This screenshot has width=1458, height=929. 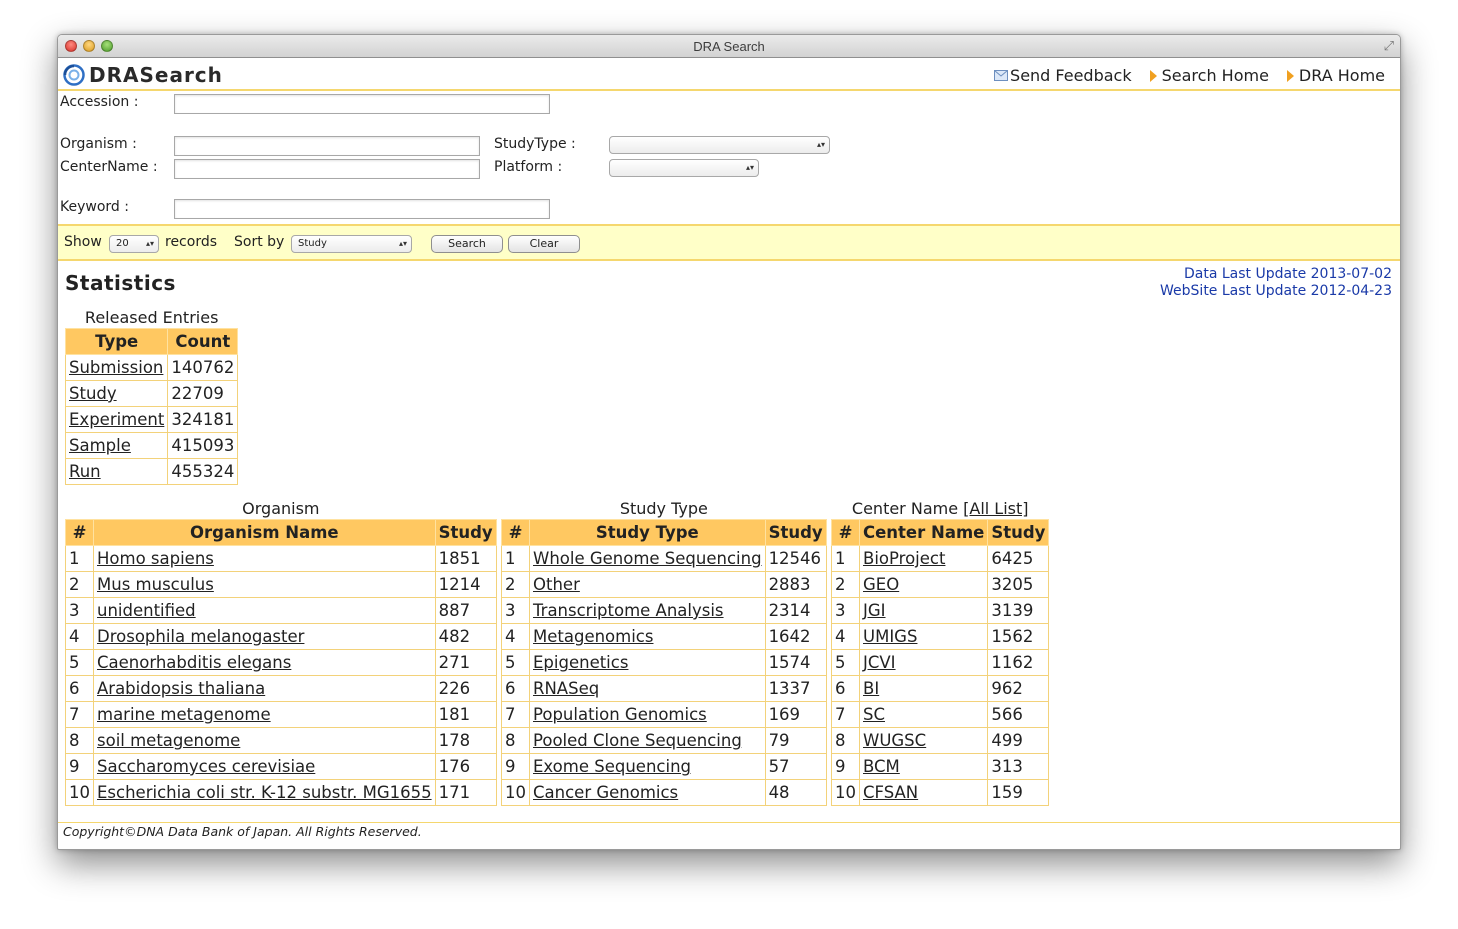 What do you see at coordinates (874, 610) in the screenshot?
I see `table-link: JGI` at bounding box center [874, 610].